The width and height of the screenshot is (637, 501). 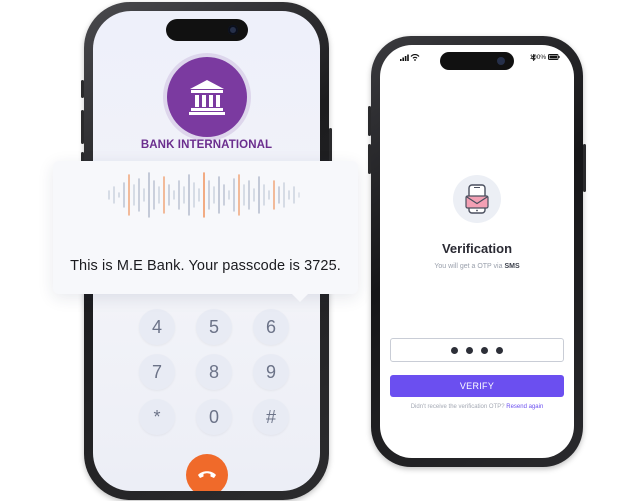 What do you see at coordinates (271, 417) in the screenshot?
I see `keypad-key-hash: #` at bounding box center [271, 417].